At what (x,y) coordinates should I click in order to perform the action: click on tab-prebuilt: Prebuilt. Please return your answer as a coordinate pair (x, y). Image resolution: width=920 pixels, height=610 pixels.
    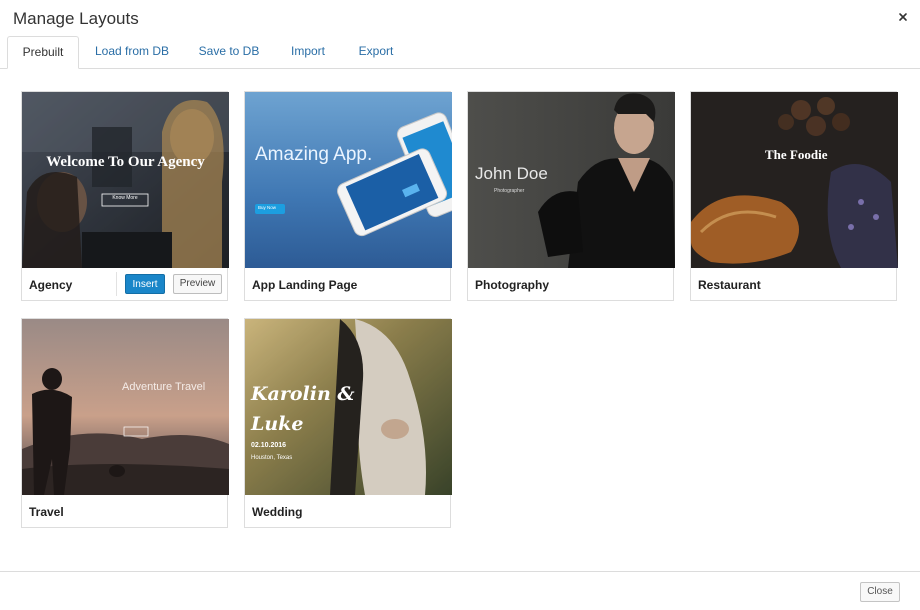
    Looking at the image, I should click on (43, 52).